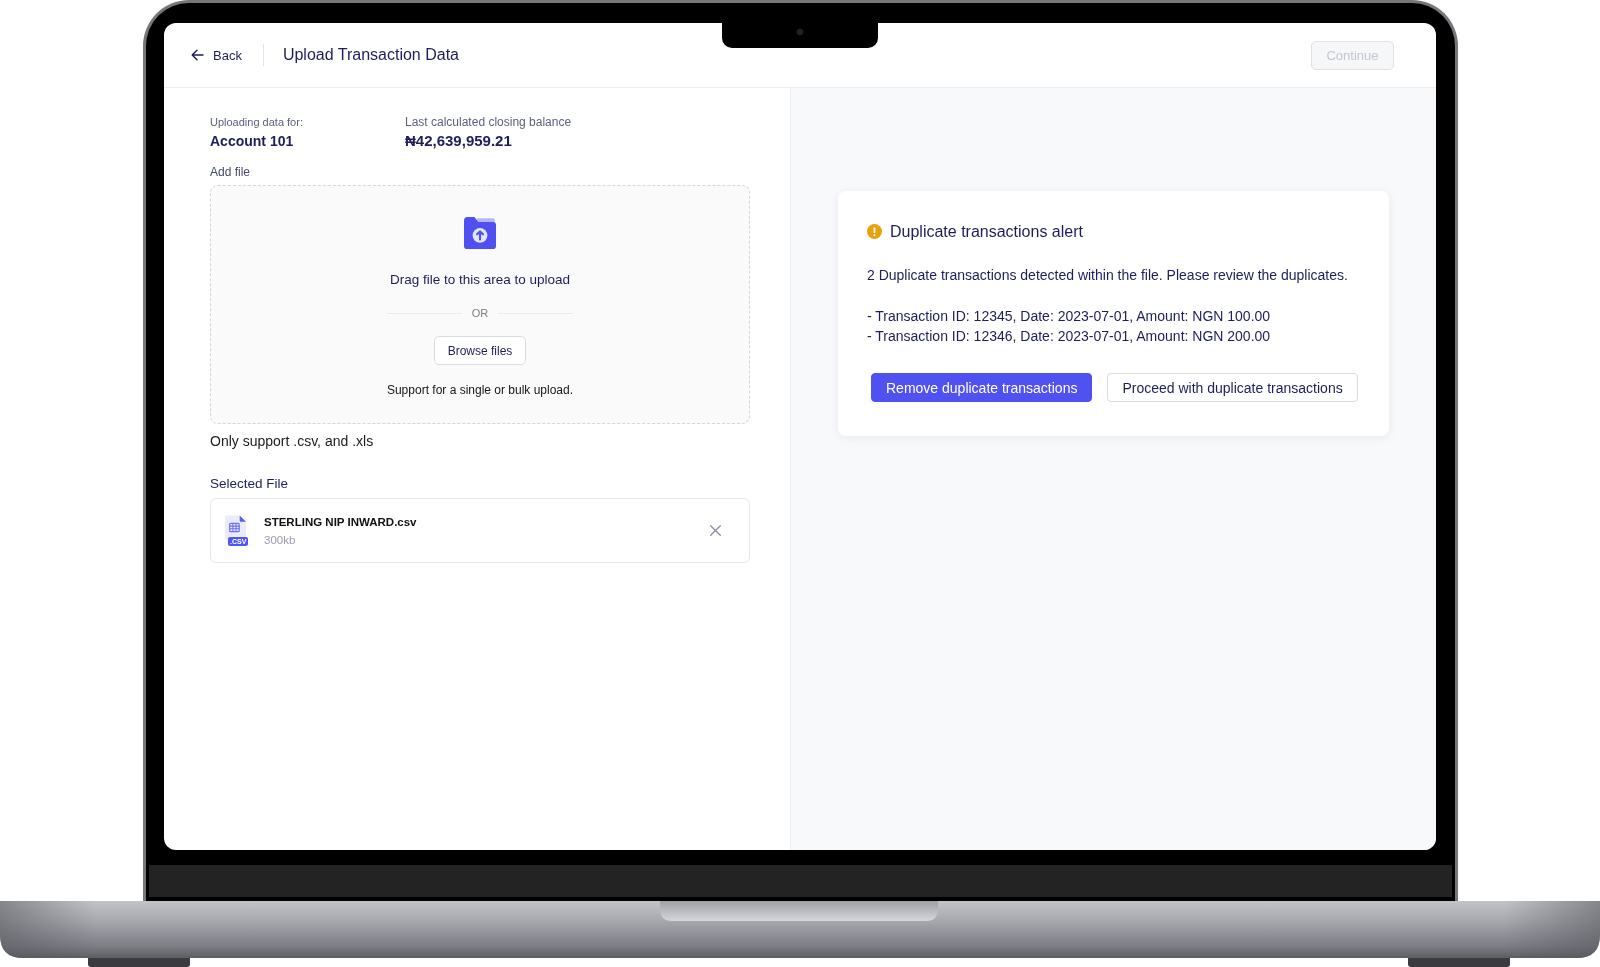 The height and width of the screenshot is (967, 1600). I want to click on selected-file-heading: Selected File, so click(250, 484).